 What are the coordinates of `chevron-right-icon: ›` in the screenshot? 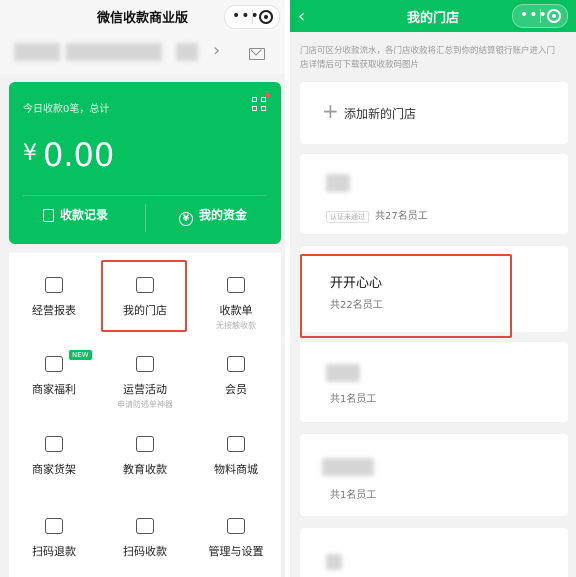 It's located at (216, 50).